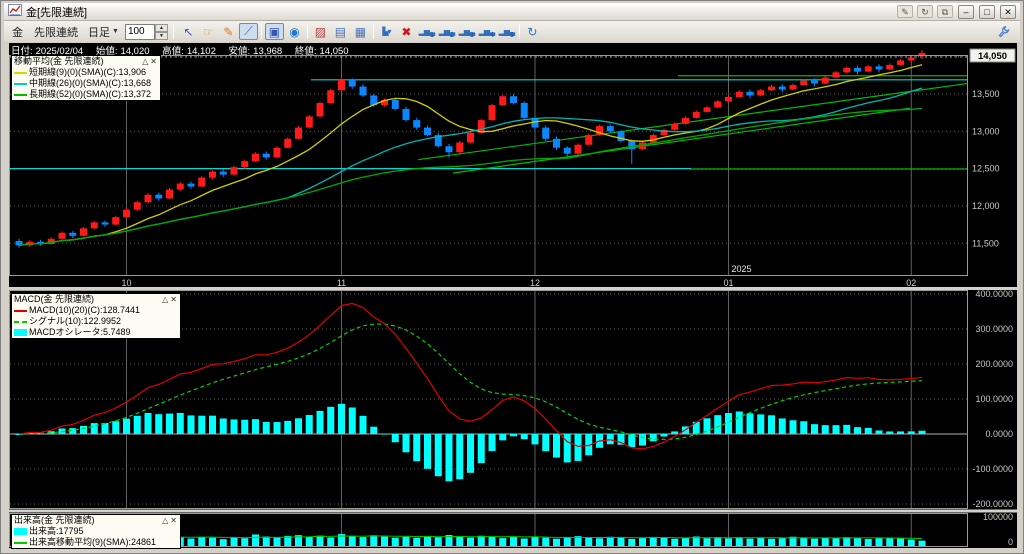 This screenshot has width=1024, height=554. What do you see at coordinates (470, 442) in the screenshot?
I see `macd-histogram-layer` at bounding box center [470, 442].